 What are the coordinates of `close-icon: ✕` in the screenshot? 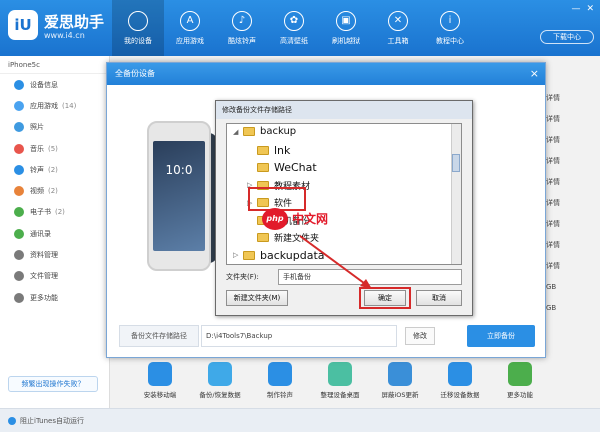 It's located at (590, 9).